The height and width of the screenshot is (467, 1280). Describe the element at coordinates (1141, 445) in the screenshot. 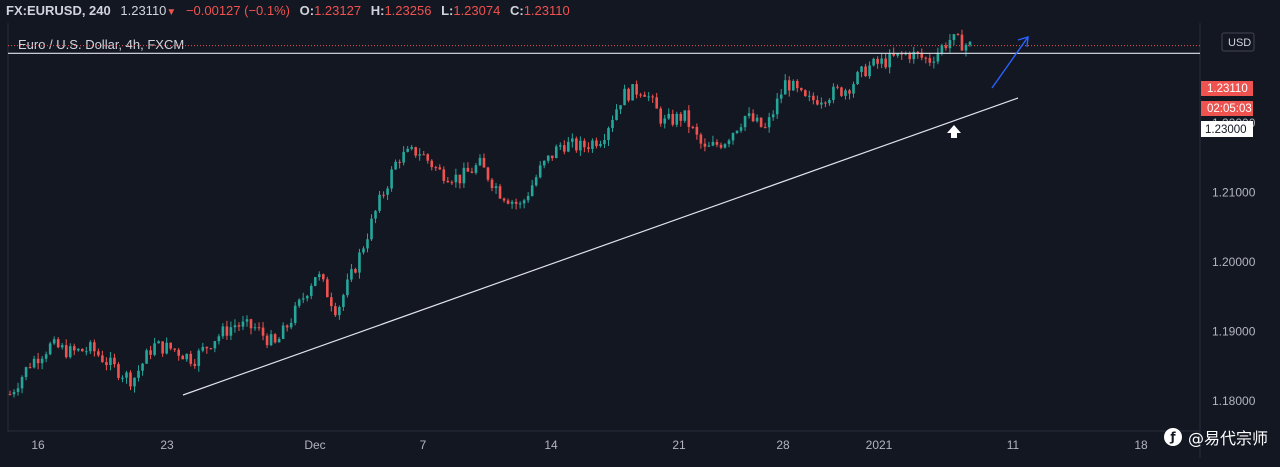

I see `time-tick-label: 18` at that location.